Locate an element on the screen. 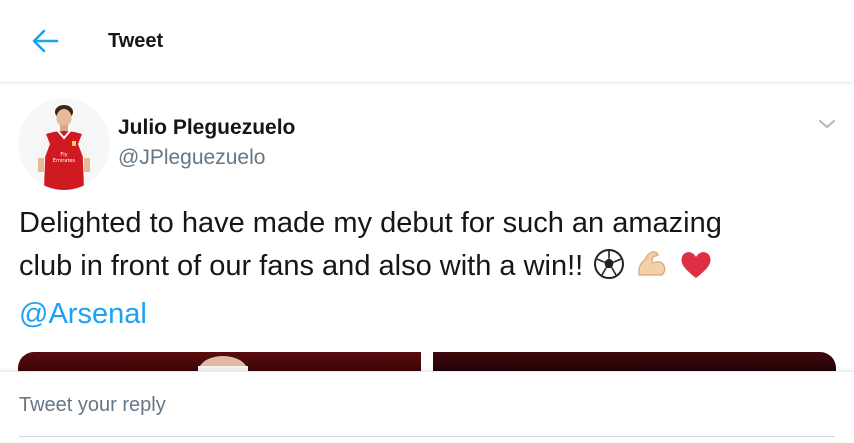 The height and width of the screenshot is (443, 854). back-button is located at coordinates (45, 41).